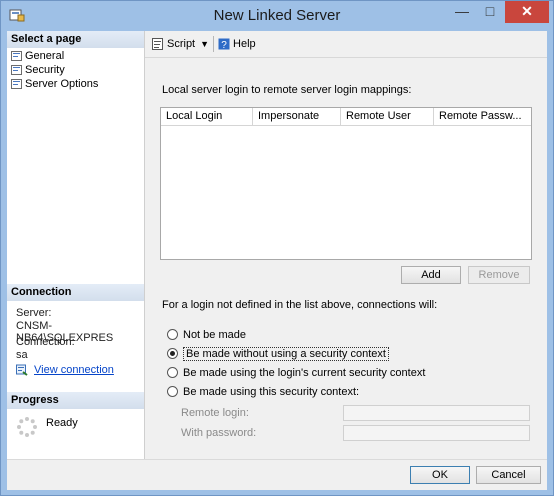 The width and height of the screenshot is (554, 496). What do you see at coordinates (62, 84) in the screenshot?
I see `page-item-label: Server Options` at bounding box center [62, 84].